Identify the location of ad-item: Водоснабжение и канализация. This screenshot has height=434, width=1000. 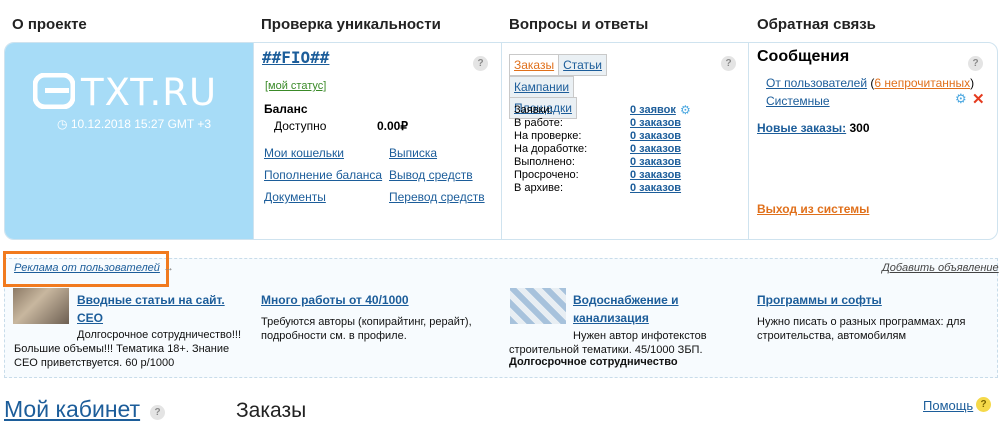
(658, 309).